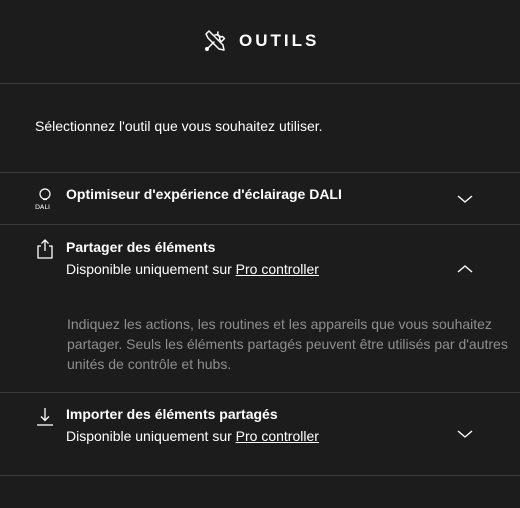  What do you see at coordinates (279, 40) in the screenshot?
I see `page-title: OUTILS` at bounding box center [279, 40].